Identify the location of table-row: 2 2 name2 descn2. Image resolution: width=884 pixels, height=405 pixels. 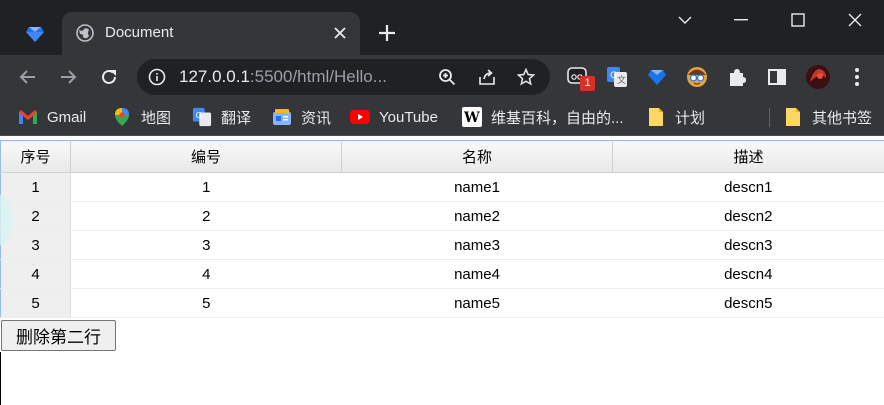
(442, 216).